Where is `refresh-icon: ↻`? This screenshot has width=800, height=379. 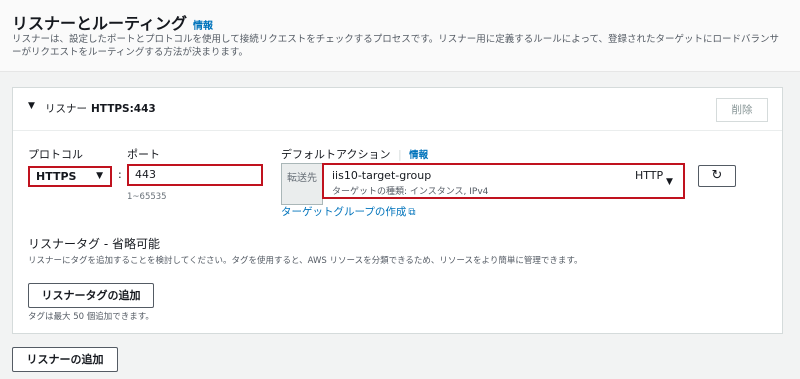 refresh-icon: ↻ is located at coordinates (717, 175).